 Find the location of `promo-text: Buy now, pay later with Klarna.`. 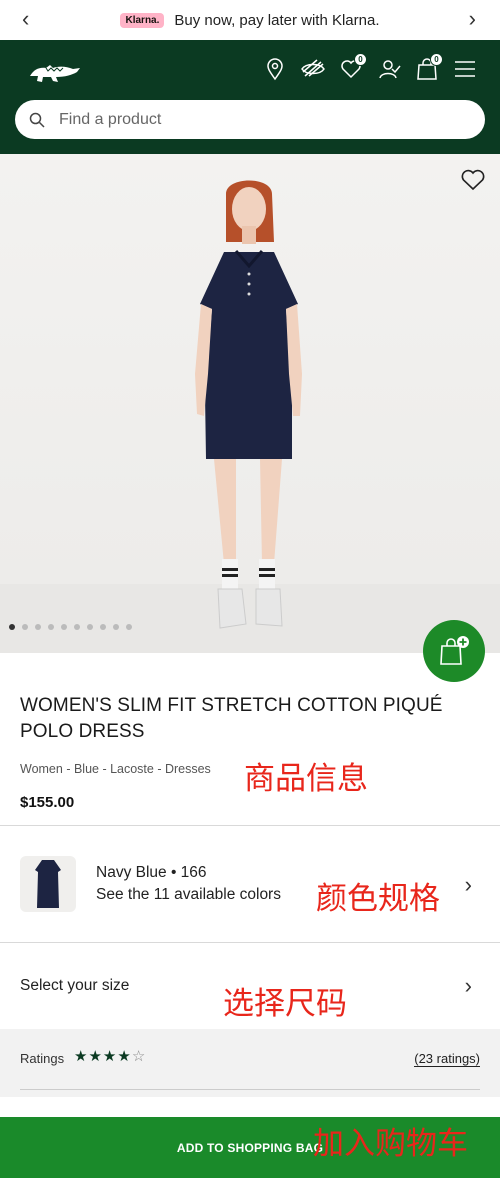

promo-text: Buy now, pay later with Klarna. is located at coordinates (276, 20).